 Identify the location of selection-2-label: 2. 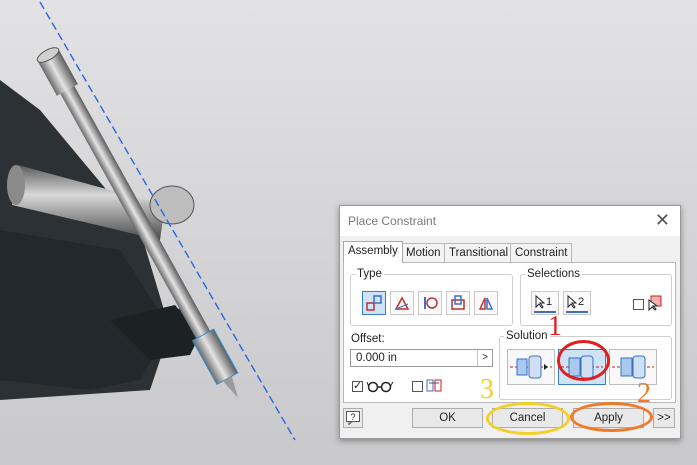
(581, 302).